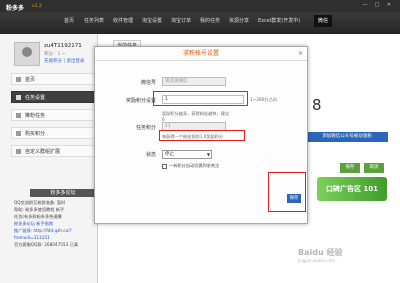 The width and height of the screenshot is (400, 283). I want to click on reward-points-label: 奖励积分设置, so click(140, 101).